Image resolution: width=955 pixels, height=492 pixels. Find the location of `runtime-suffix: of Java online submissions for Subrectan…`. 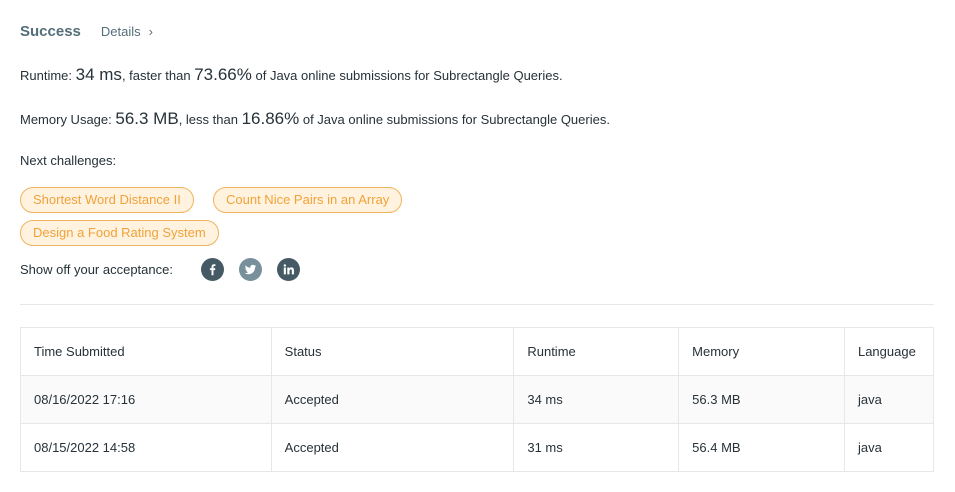

runtime-suffix: of Java online submissions for Subrectan… is located at coordinates (407, 75).